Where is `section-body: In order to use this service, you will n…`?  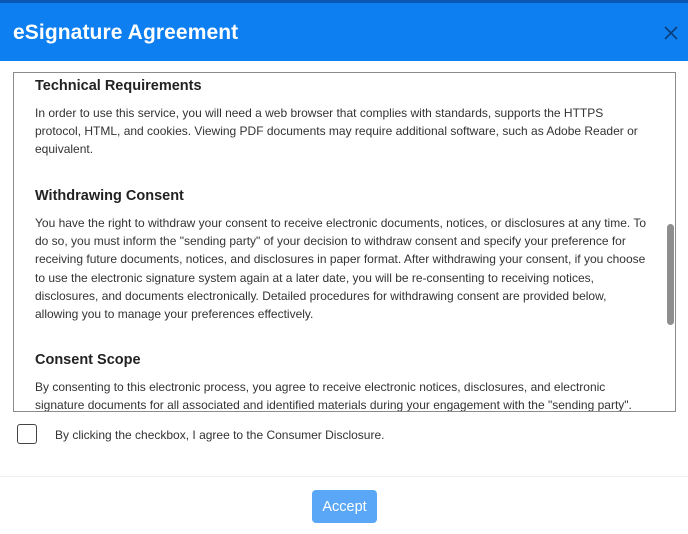 section-body: In order to use this service, you will n… is located at coordinates (336, 131).